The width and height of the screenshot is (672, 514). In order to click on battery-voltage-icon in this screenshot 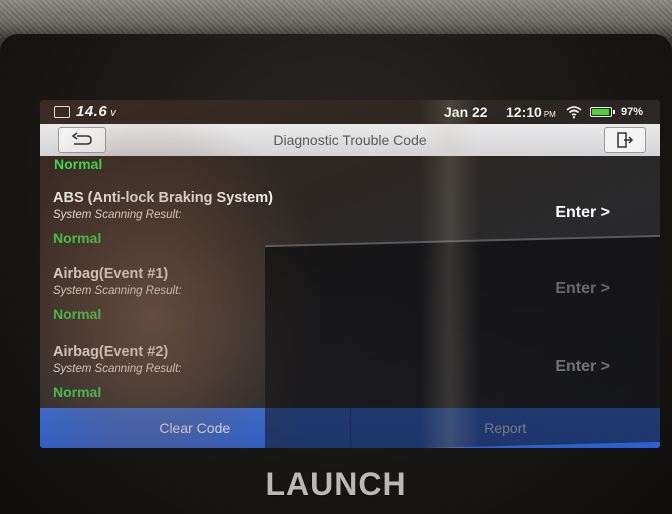, I will do `click(62, 112)`.